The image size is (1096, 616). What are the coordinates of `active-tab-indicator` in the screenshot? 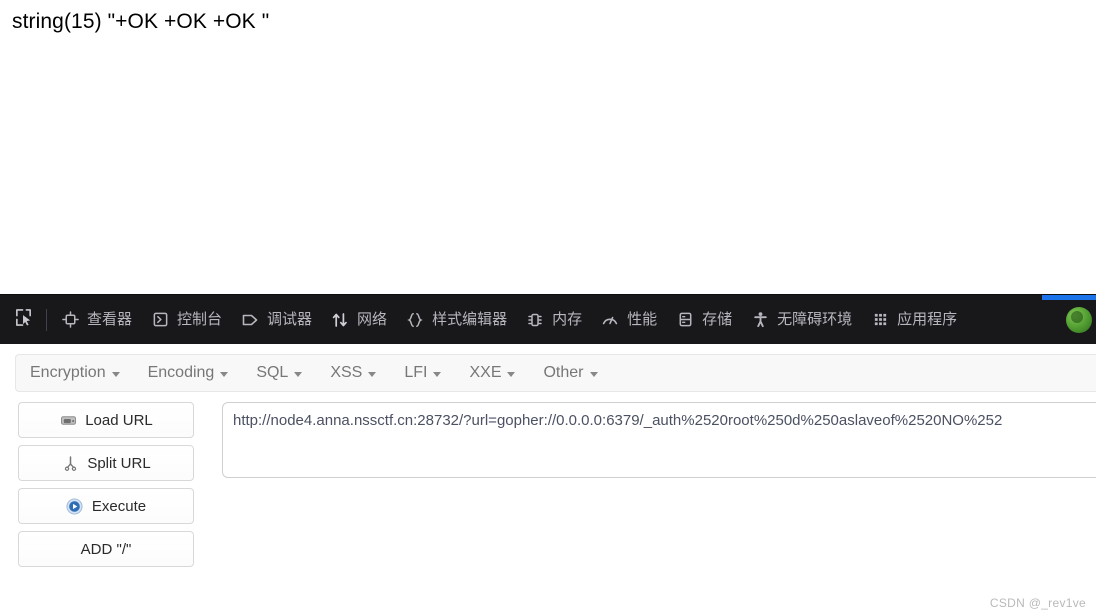 It's located at (1069, 297).